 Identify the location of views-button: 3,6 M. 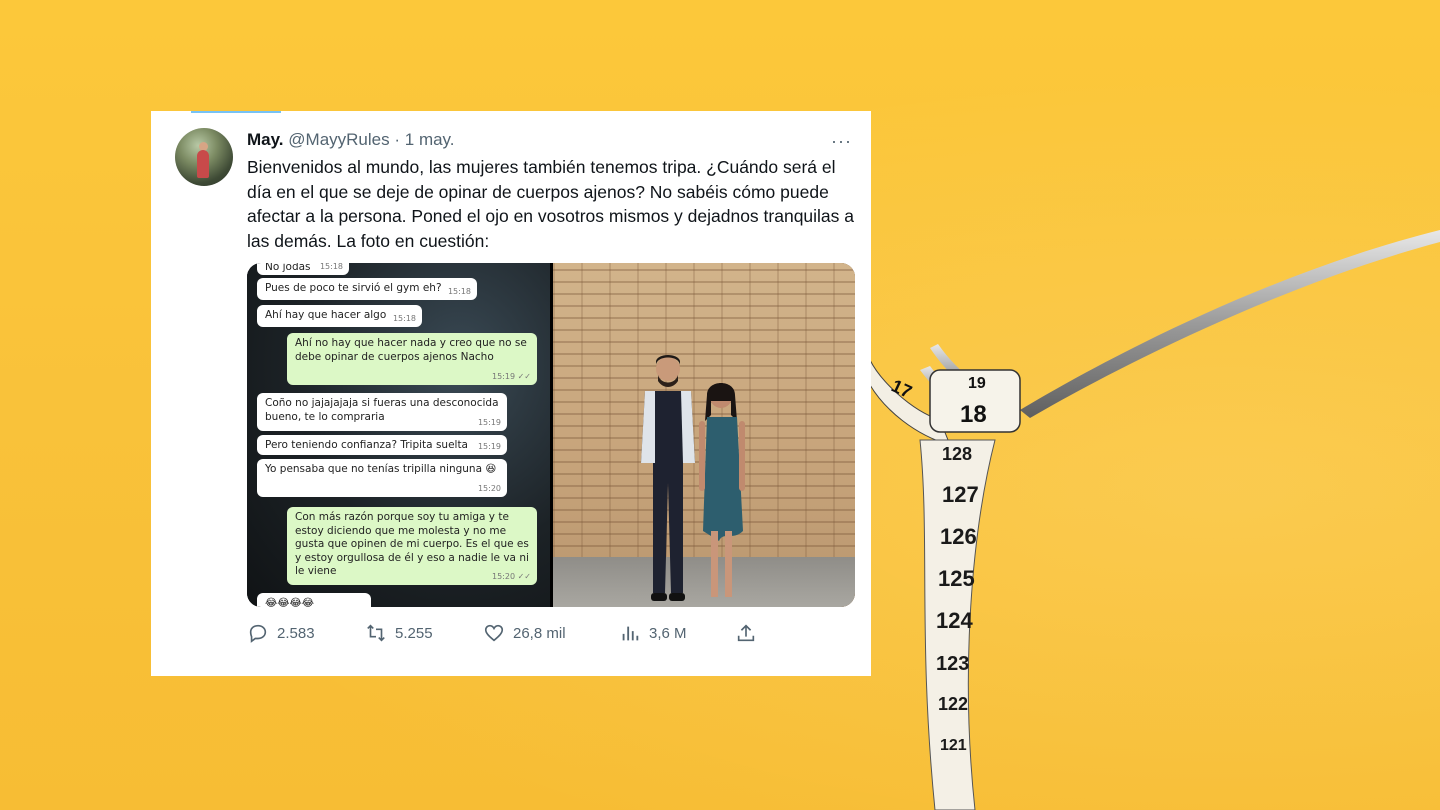
(653, 633).